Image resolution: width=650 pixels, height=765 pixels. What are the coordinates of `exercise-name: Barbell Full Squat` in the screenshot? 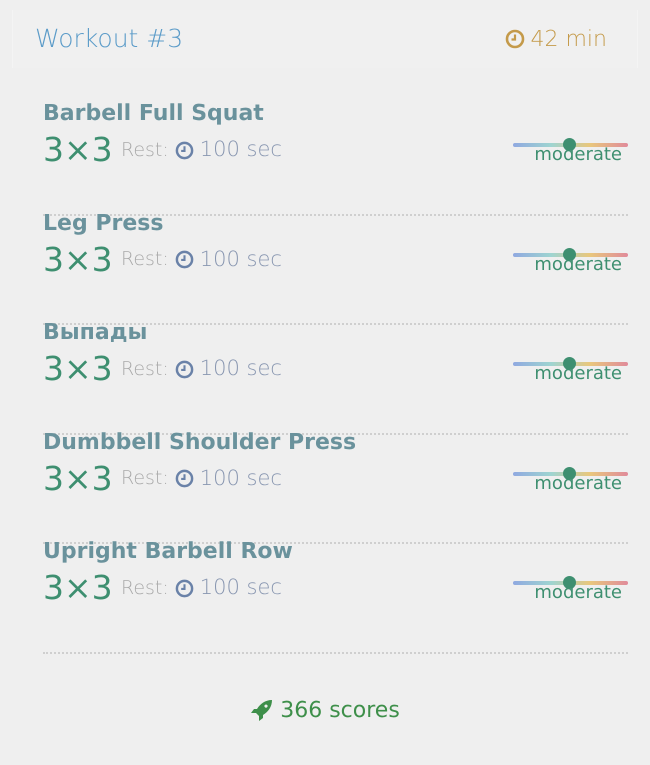 It's located at (154, 114).